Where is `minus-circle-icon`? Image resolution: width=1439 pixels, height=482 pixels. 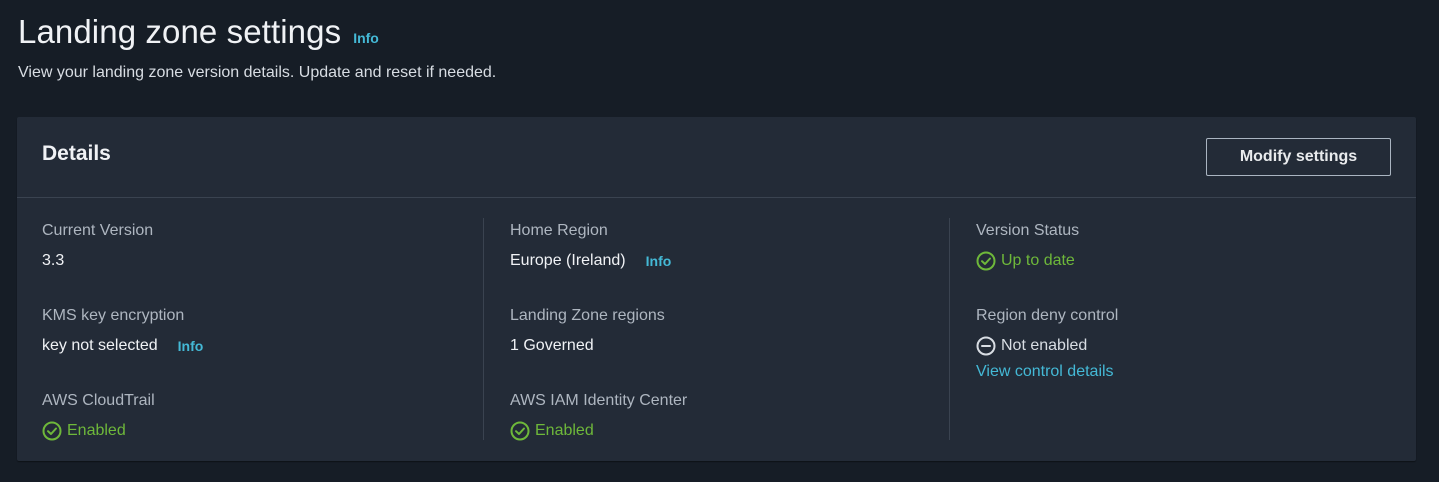
minus-circle-icon is located at coordinates (986, 346).